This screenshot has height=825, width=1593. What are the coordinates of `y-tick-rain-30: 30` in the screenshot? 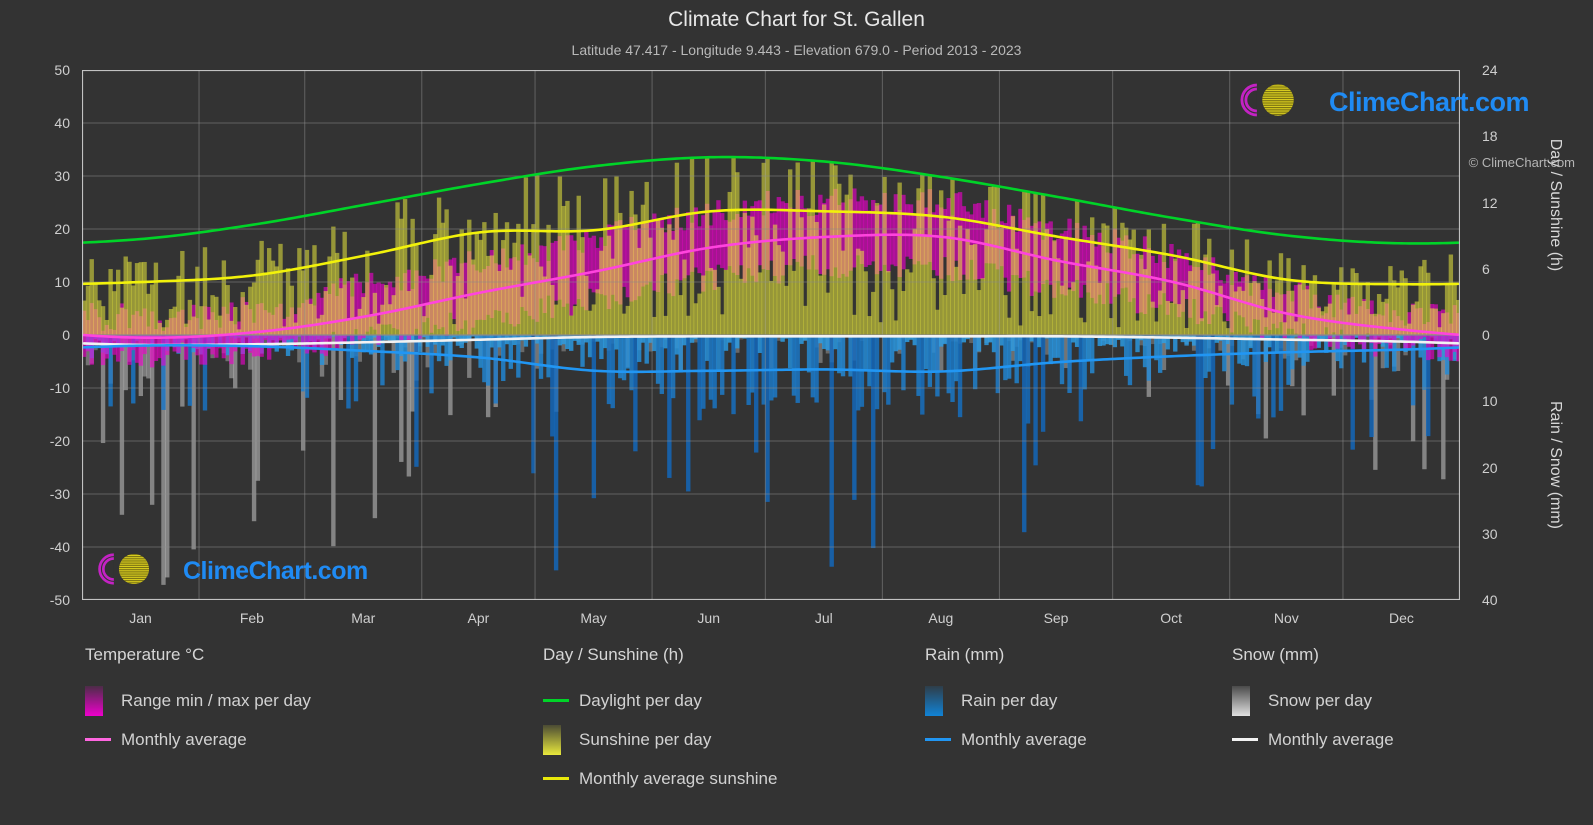 It's located at (1490, 533).